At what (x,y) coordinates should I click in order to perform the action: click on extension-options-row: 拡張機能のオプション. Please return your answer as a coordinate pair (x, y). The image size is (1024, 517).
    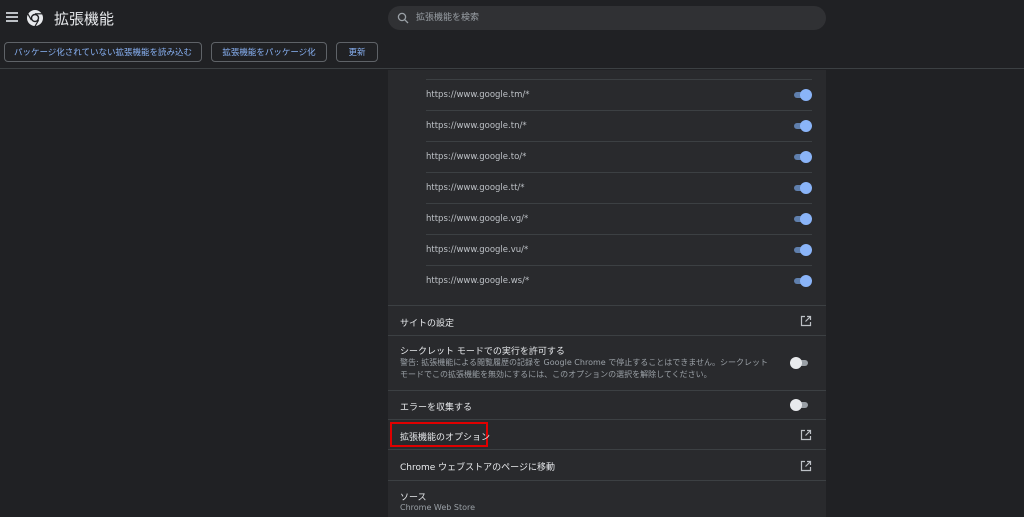
    Looking at the image, I should click on (607, 434).